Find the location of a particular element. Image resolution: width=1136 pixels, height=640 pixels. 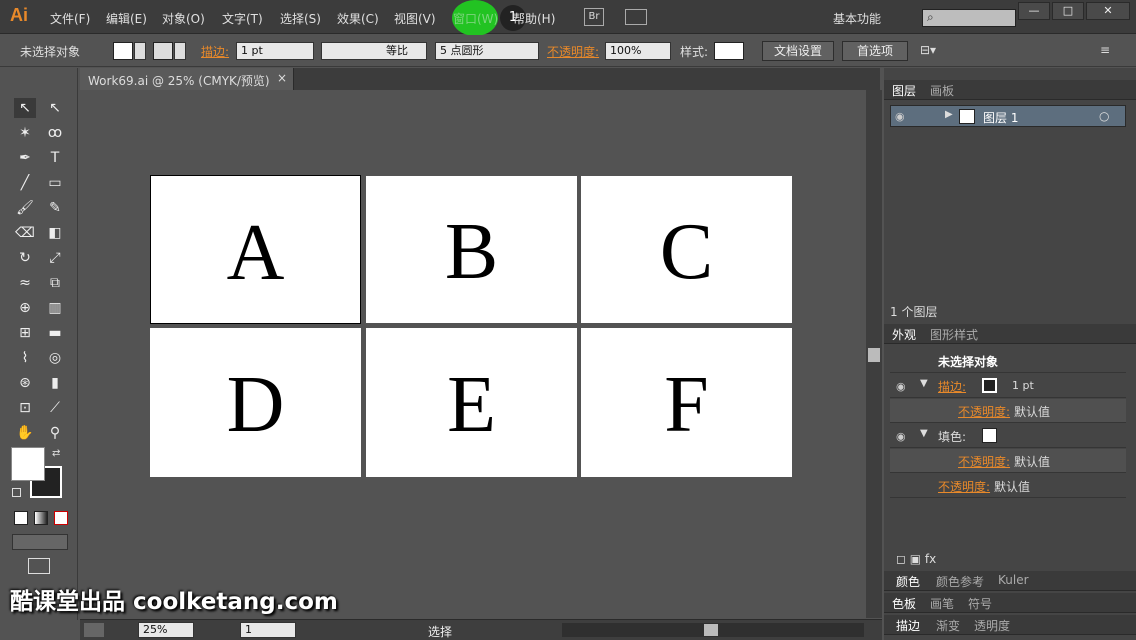

fill-dropdown is located at coordinates (140, 51).